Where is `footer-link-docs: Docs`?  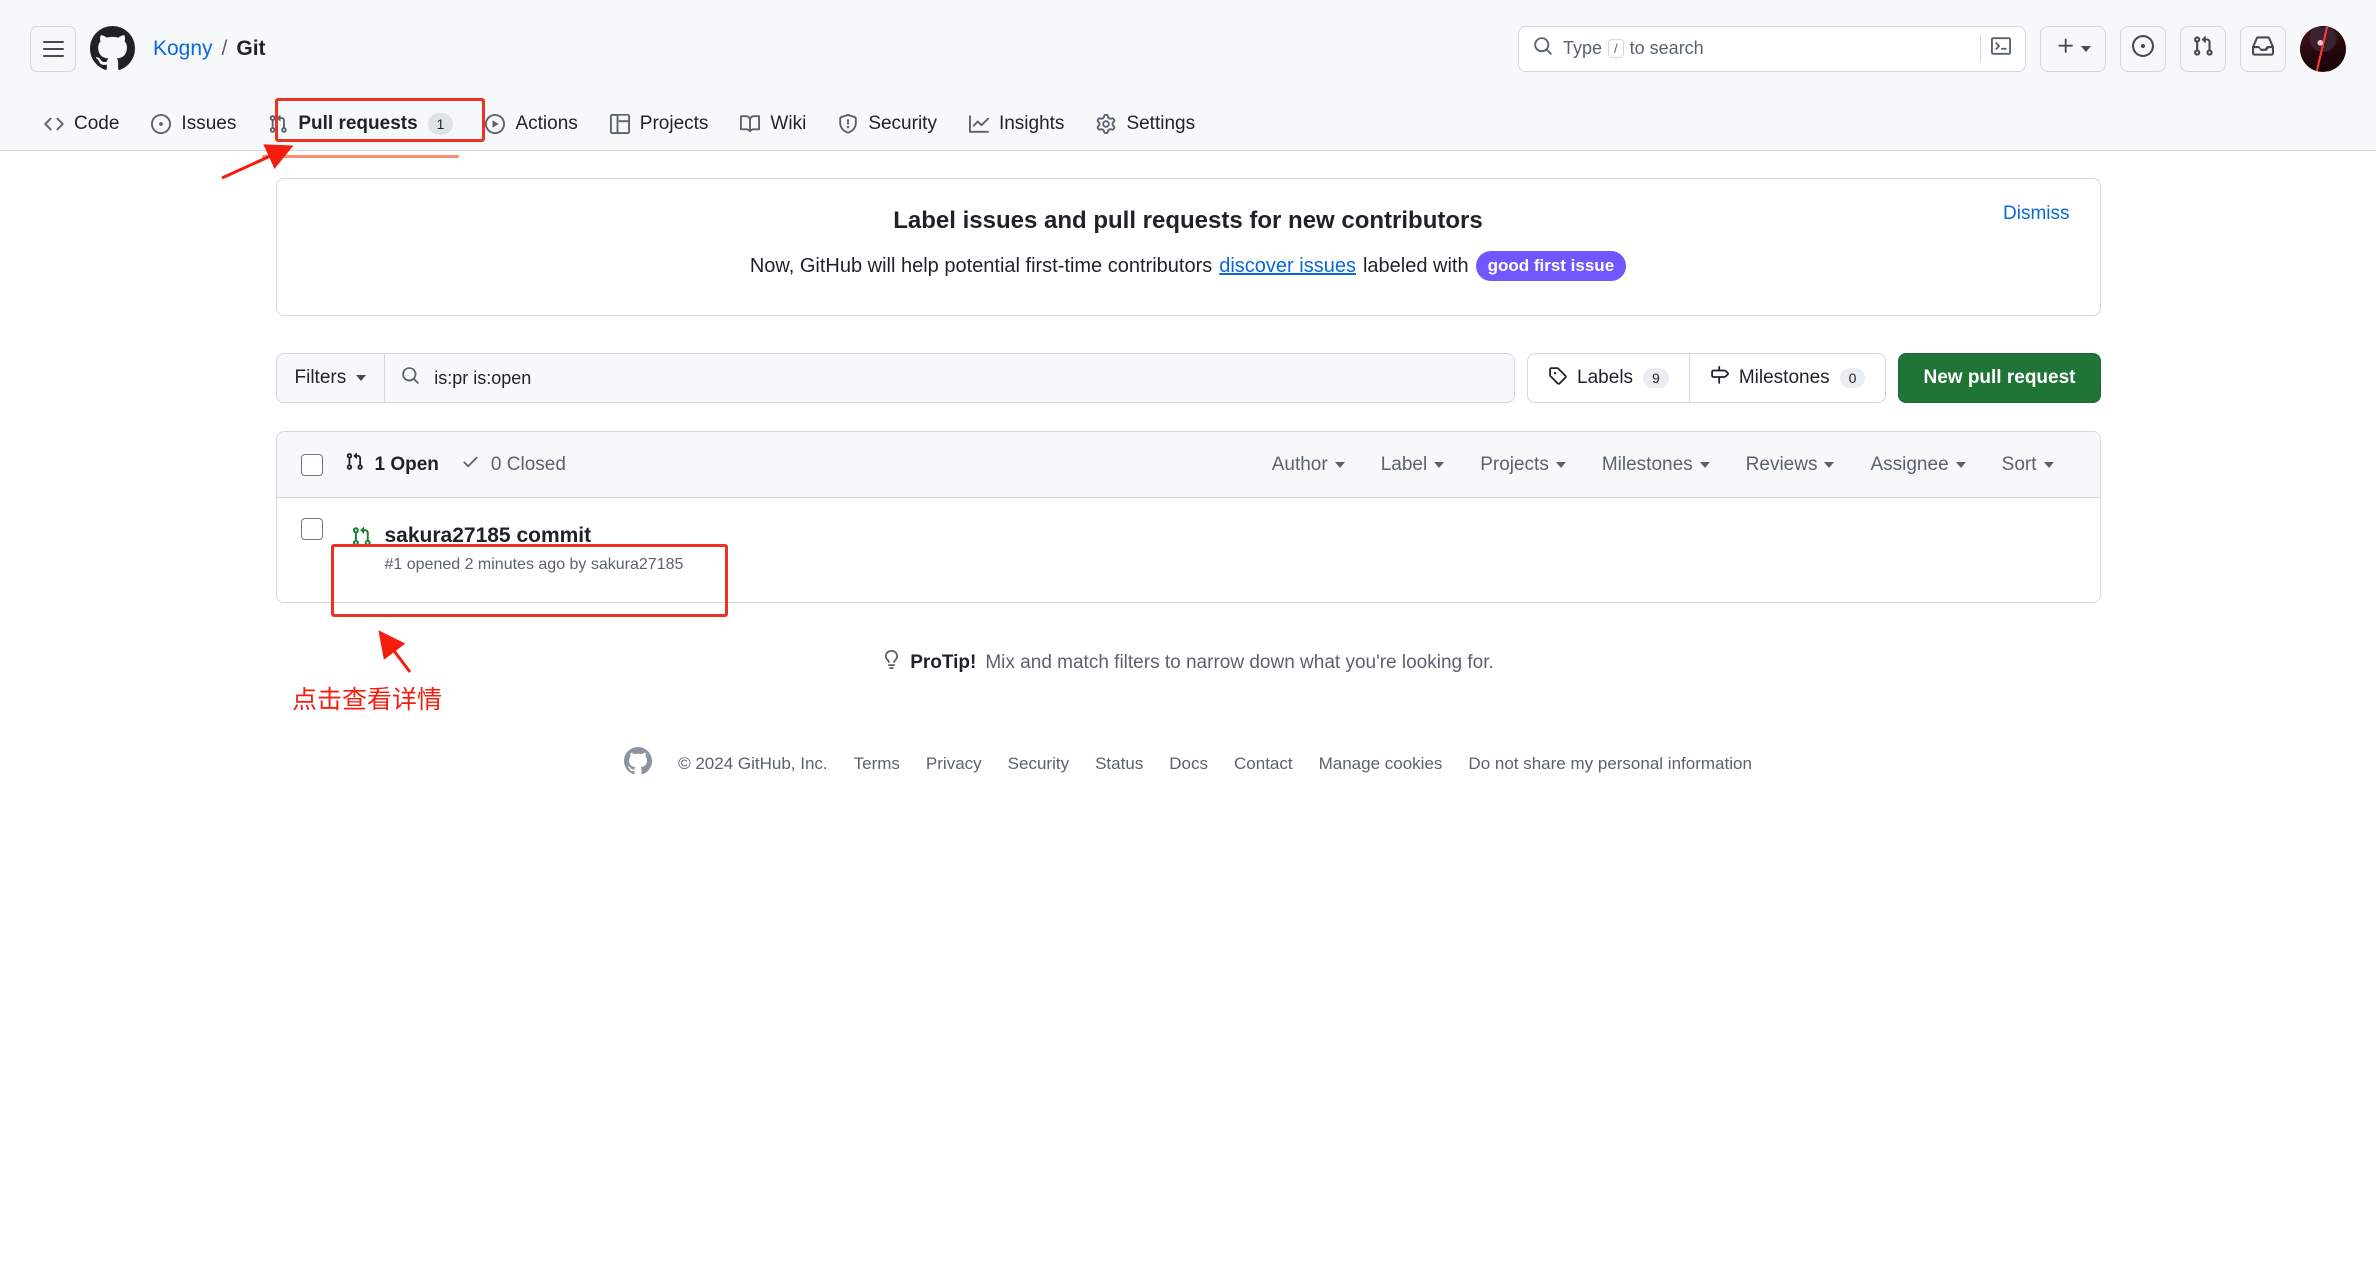 footer-link-docs: Docs is located at coordinates (1188, 764).